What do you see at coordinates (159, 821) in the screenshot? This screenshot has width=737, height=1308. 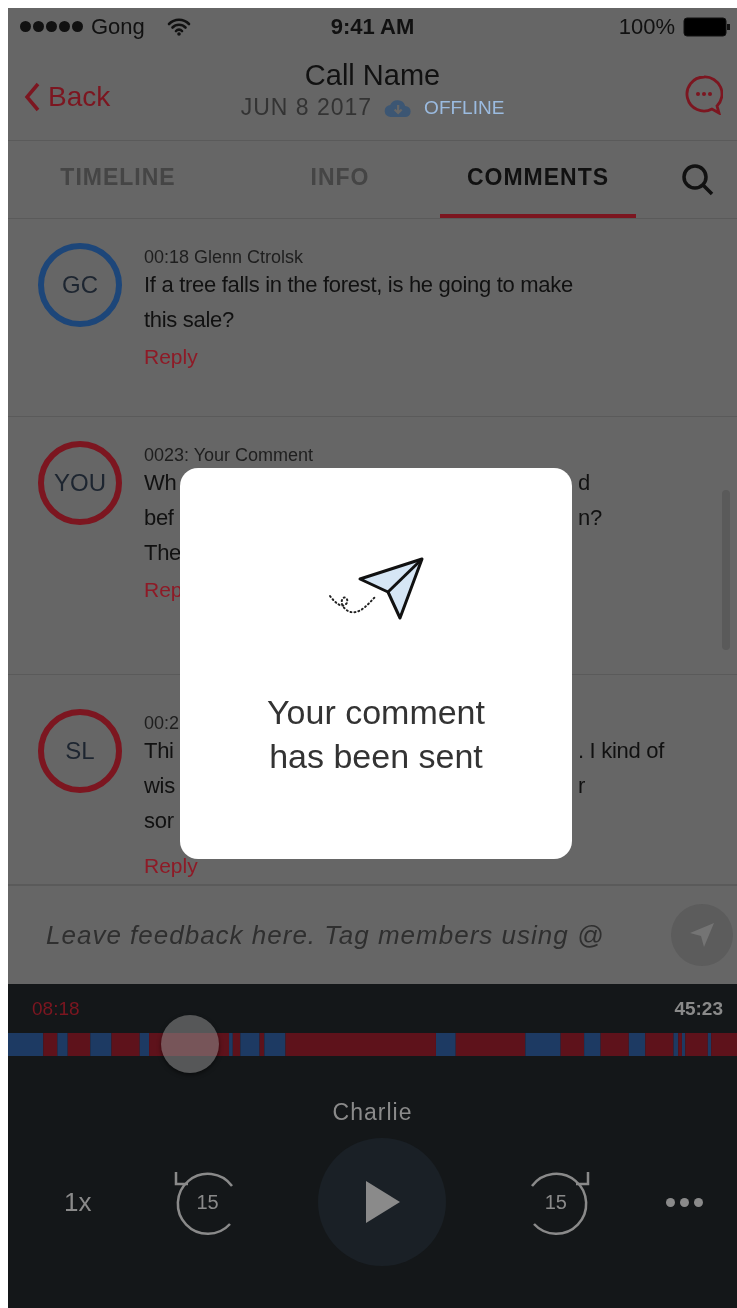 I see `comment-text: sor` at bounding box center [159, 821].